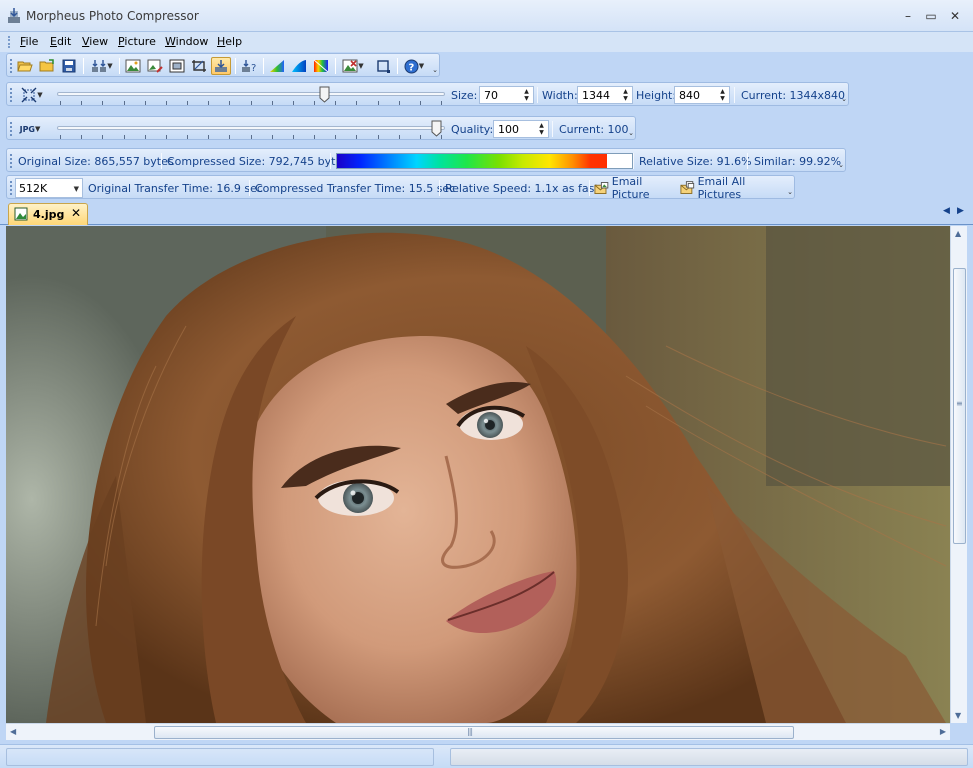 The image size is (973, 768). I want to click on color-gradient-icon, so click(299, 66).